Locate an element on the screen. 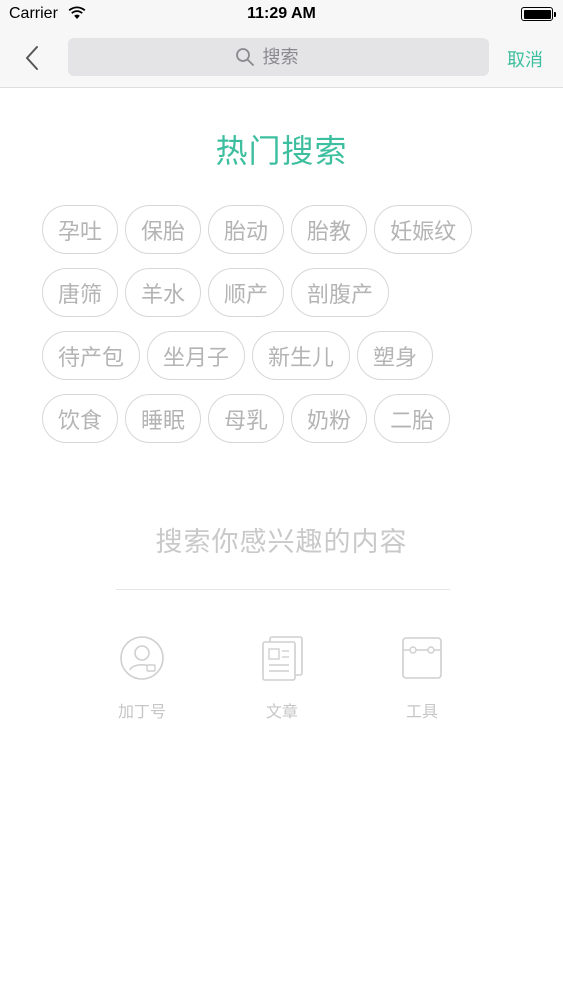  hot-tag: 睡眠 is located at coordinates (163, 418).